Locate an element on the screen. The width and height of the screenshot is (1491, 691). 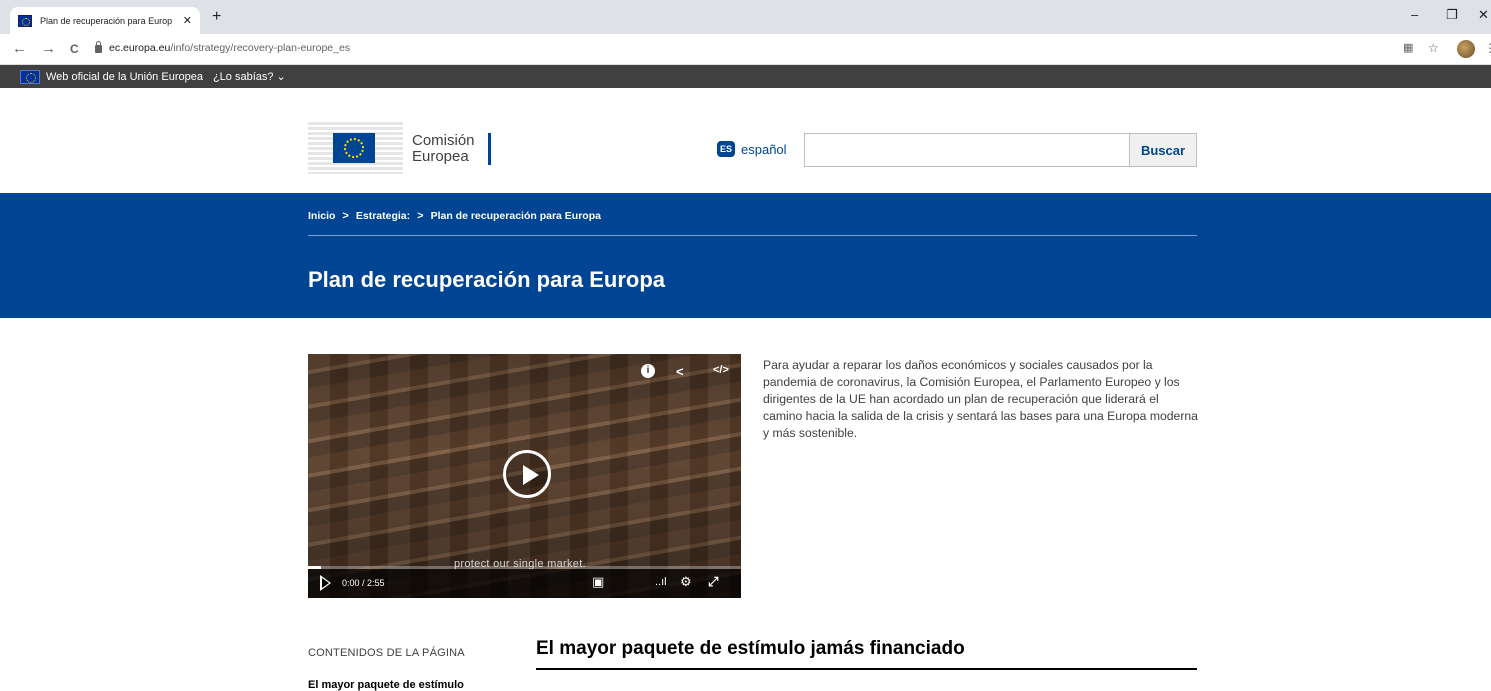
logo-accent-bar is located at coordinates (489, 149).